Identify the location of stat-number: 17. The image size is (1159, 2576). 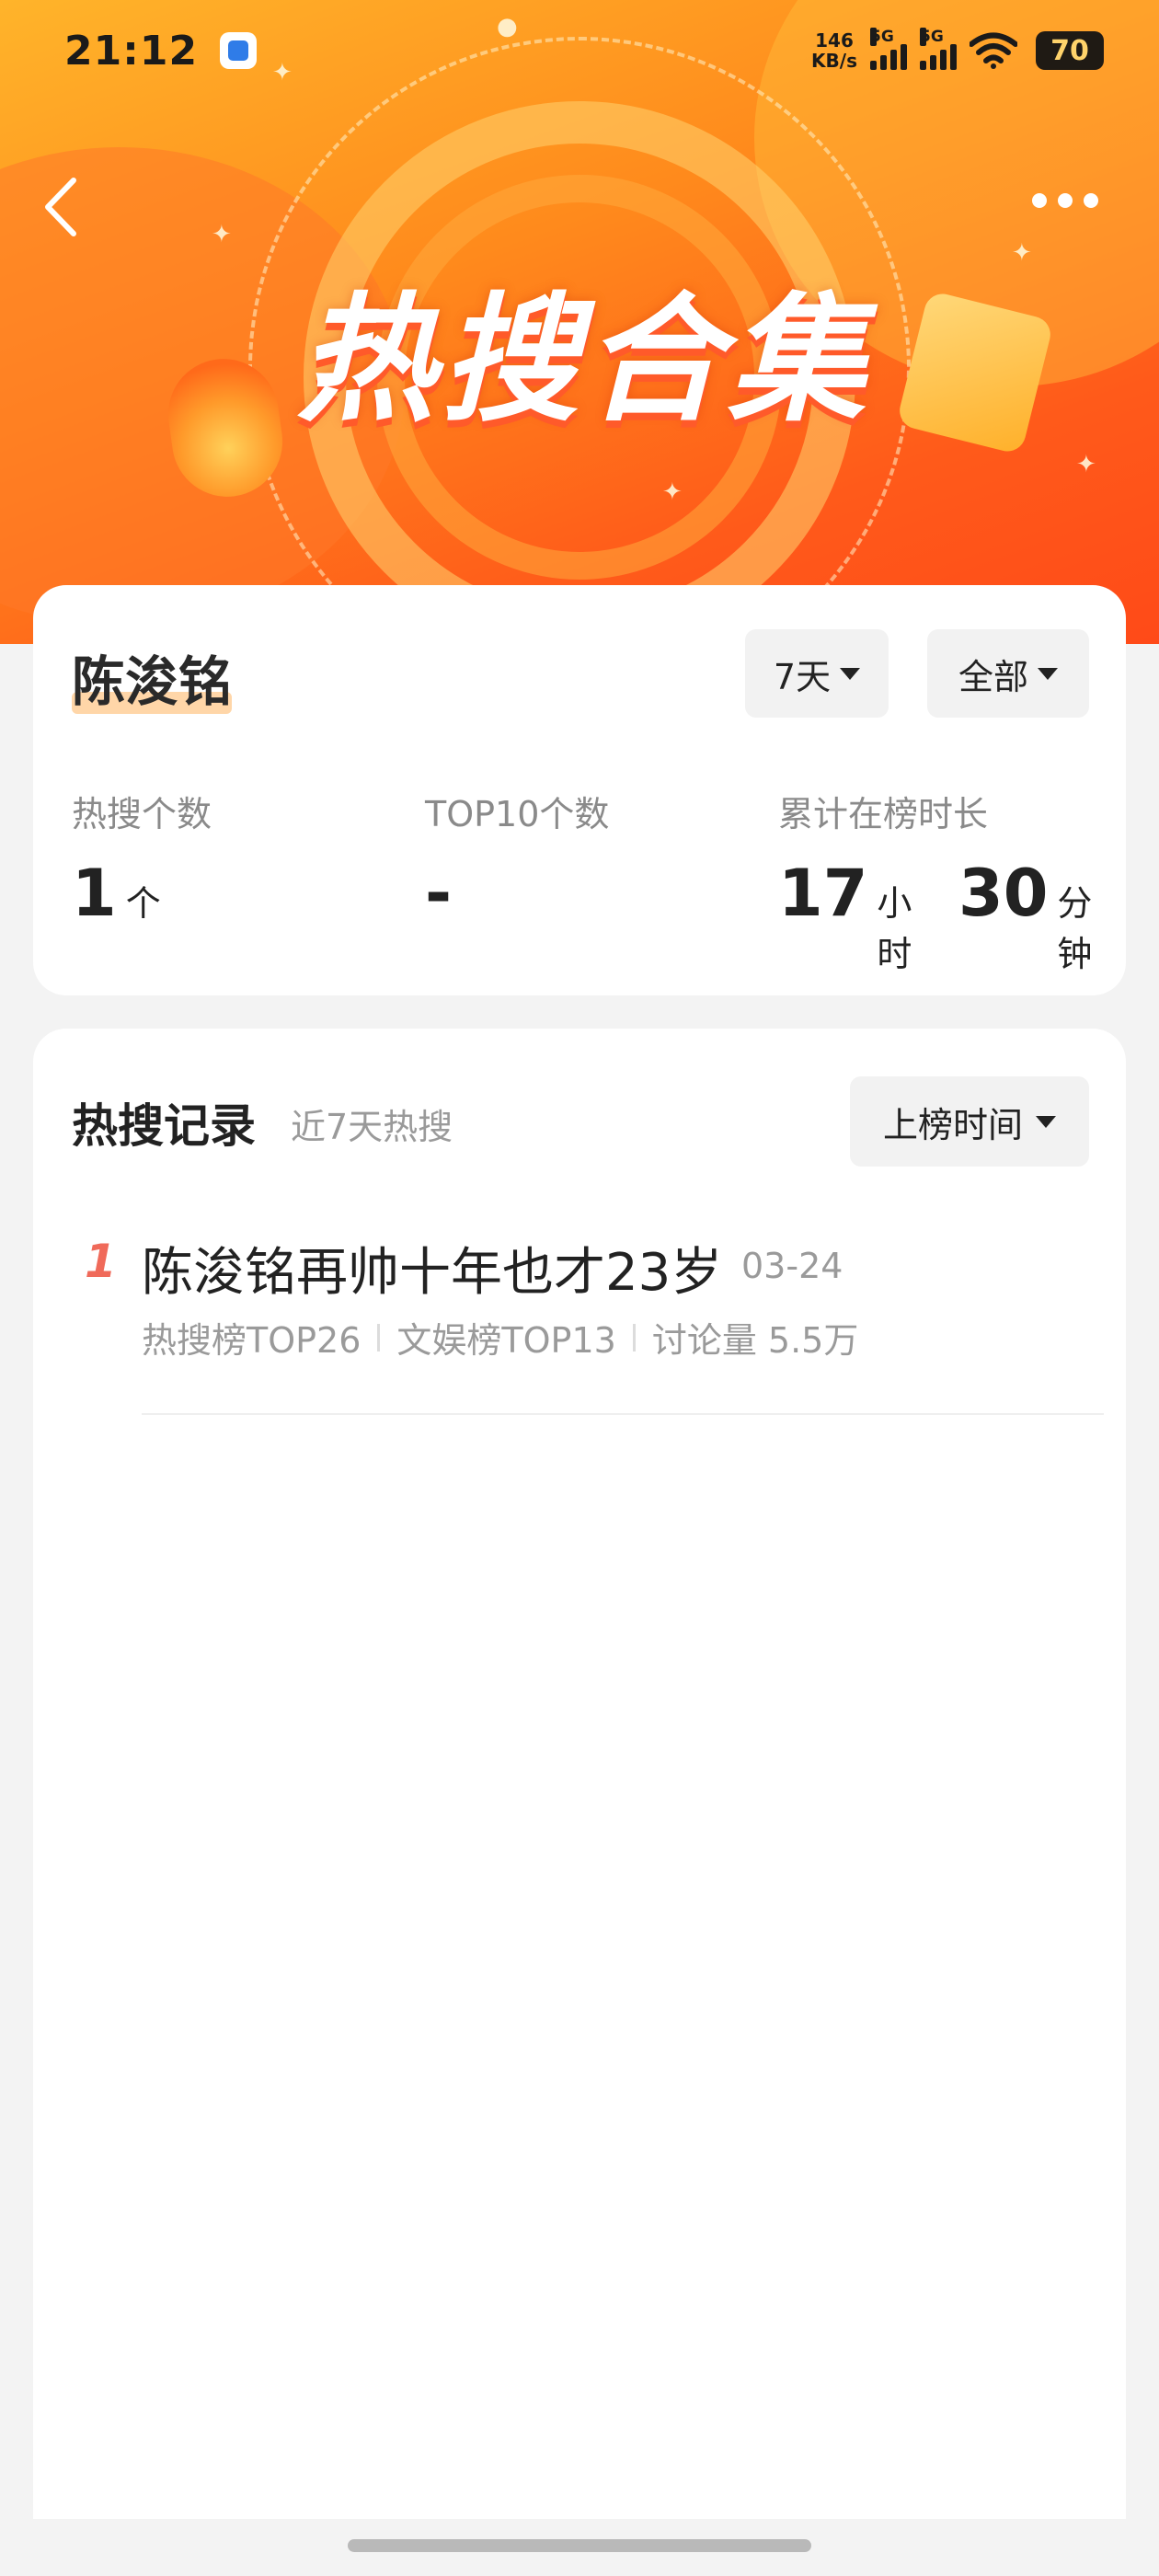
(823, 893).